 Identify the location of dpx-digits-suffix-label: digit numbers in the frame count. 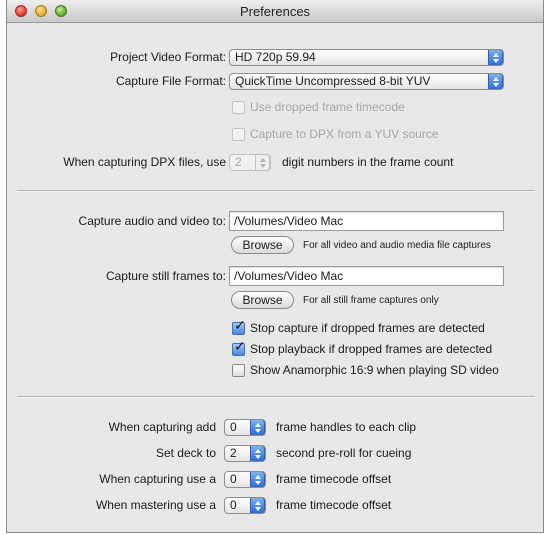
(368, 162).